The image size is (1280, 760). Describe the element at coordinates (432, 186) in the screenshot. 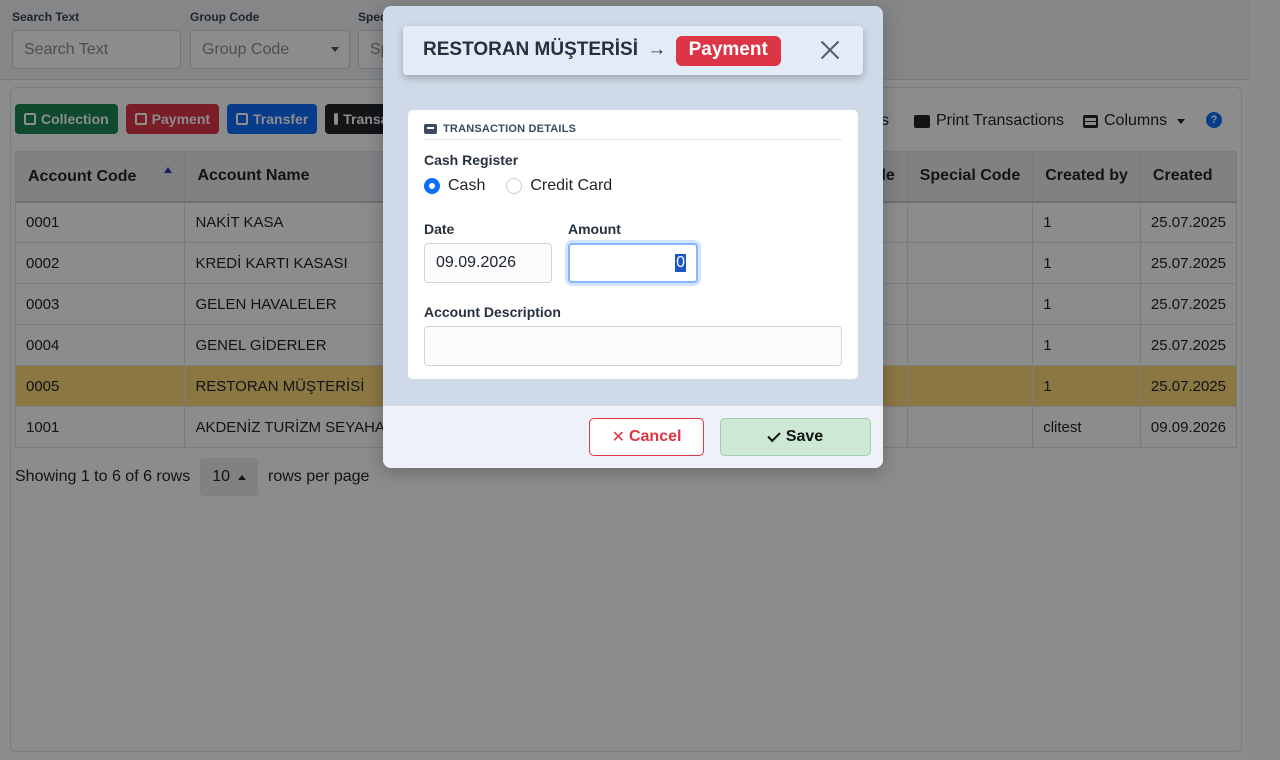

I see `radio-cash` at that location.